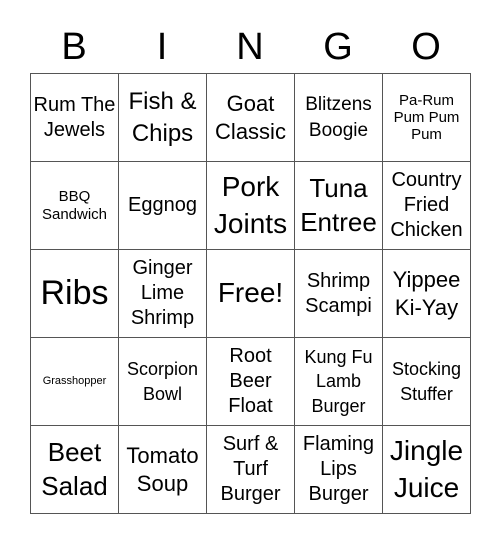  What do you see at coordinates (427, 382) in the screenshot?
I see `bingo-cell: Stocking Stuffer` at bounding box center [427, 382].